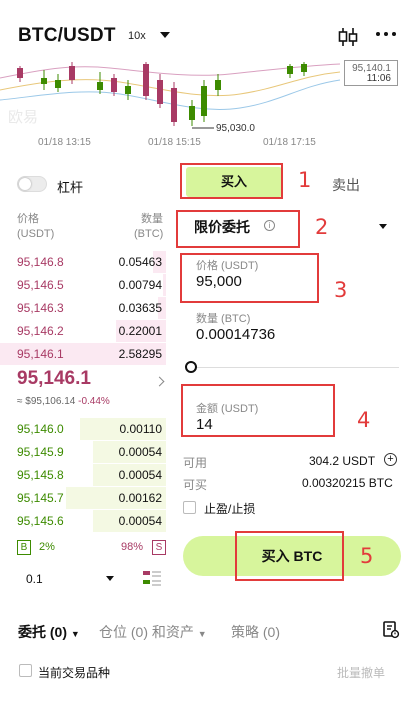 The image size is (419, 721). Describe the element at coordinates (386, 34) in the screenshot. I see `more-icon` at that location.